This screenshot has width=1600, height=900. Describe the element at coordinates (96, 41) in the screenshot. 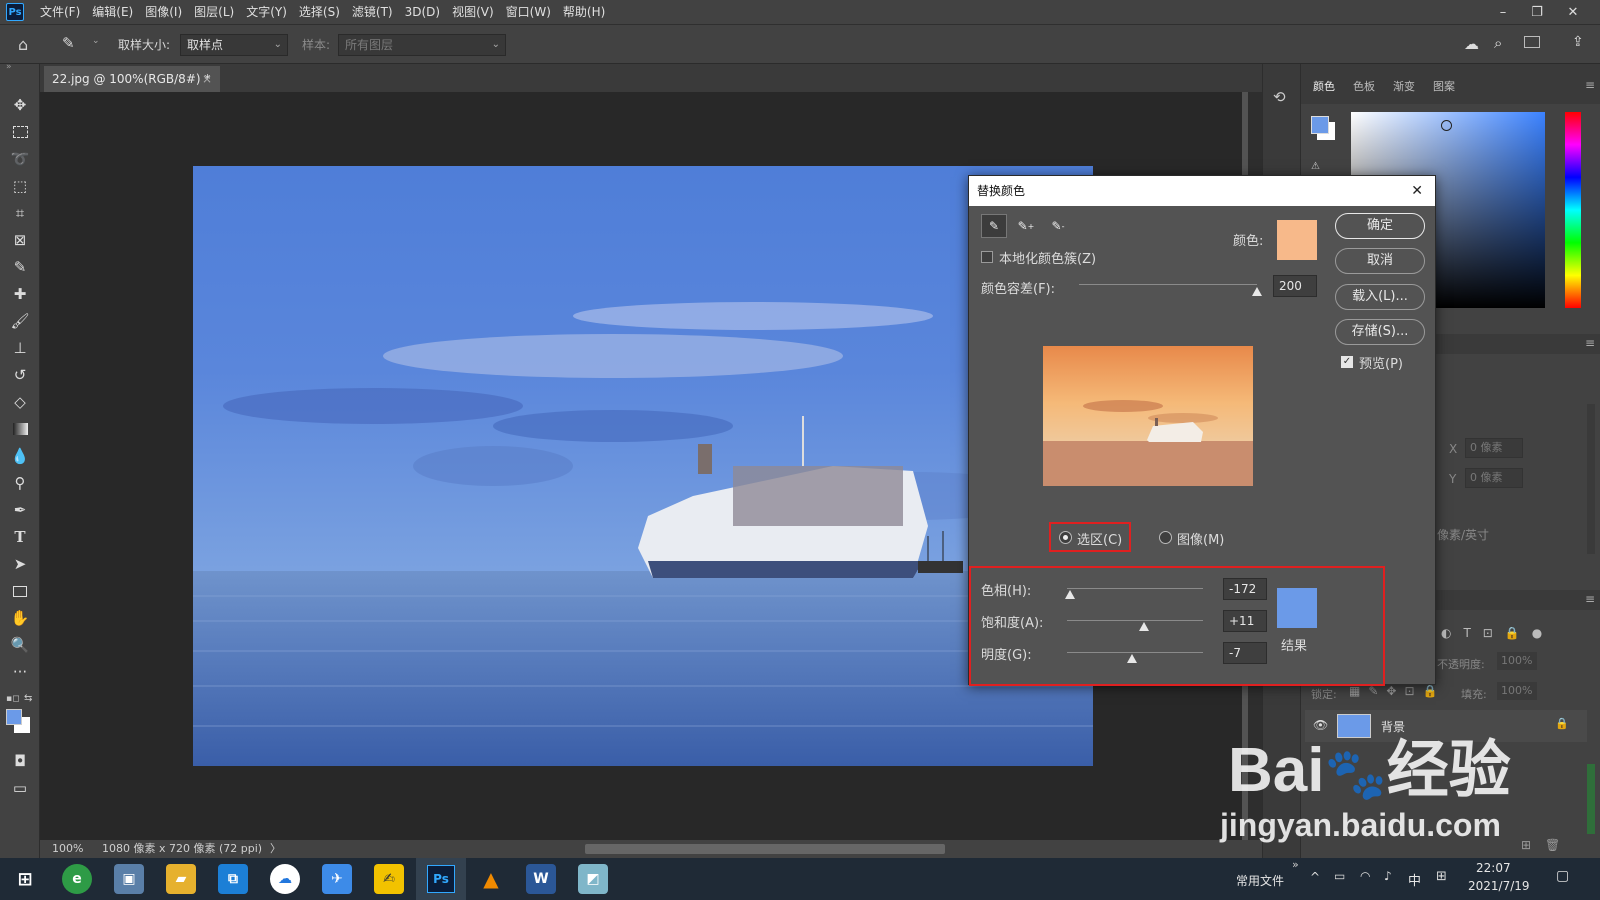

I see `tool-preset-chevron-icon: ⌄` at that location.